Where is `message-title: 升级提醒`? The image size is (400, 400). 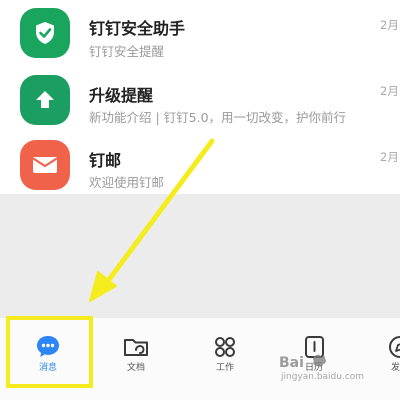
message-title: 升级提醒 is located at coordinates (121, 95).